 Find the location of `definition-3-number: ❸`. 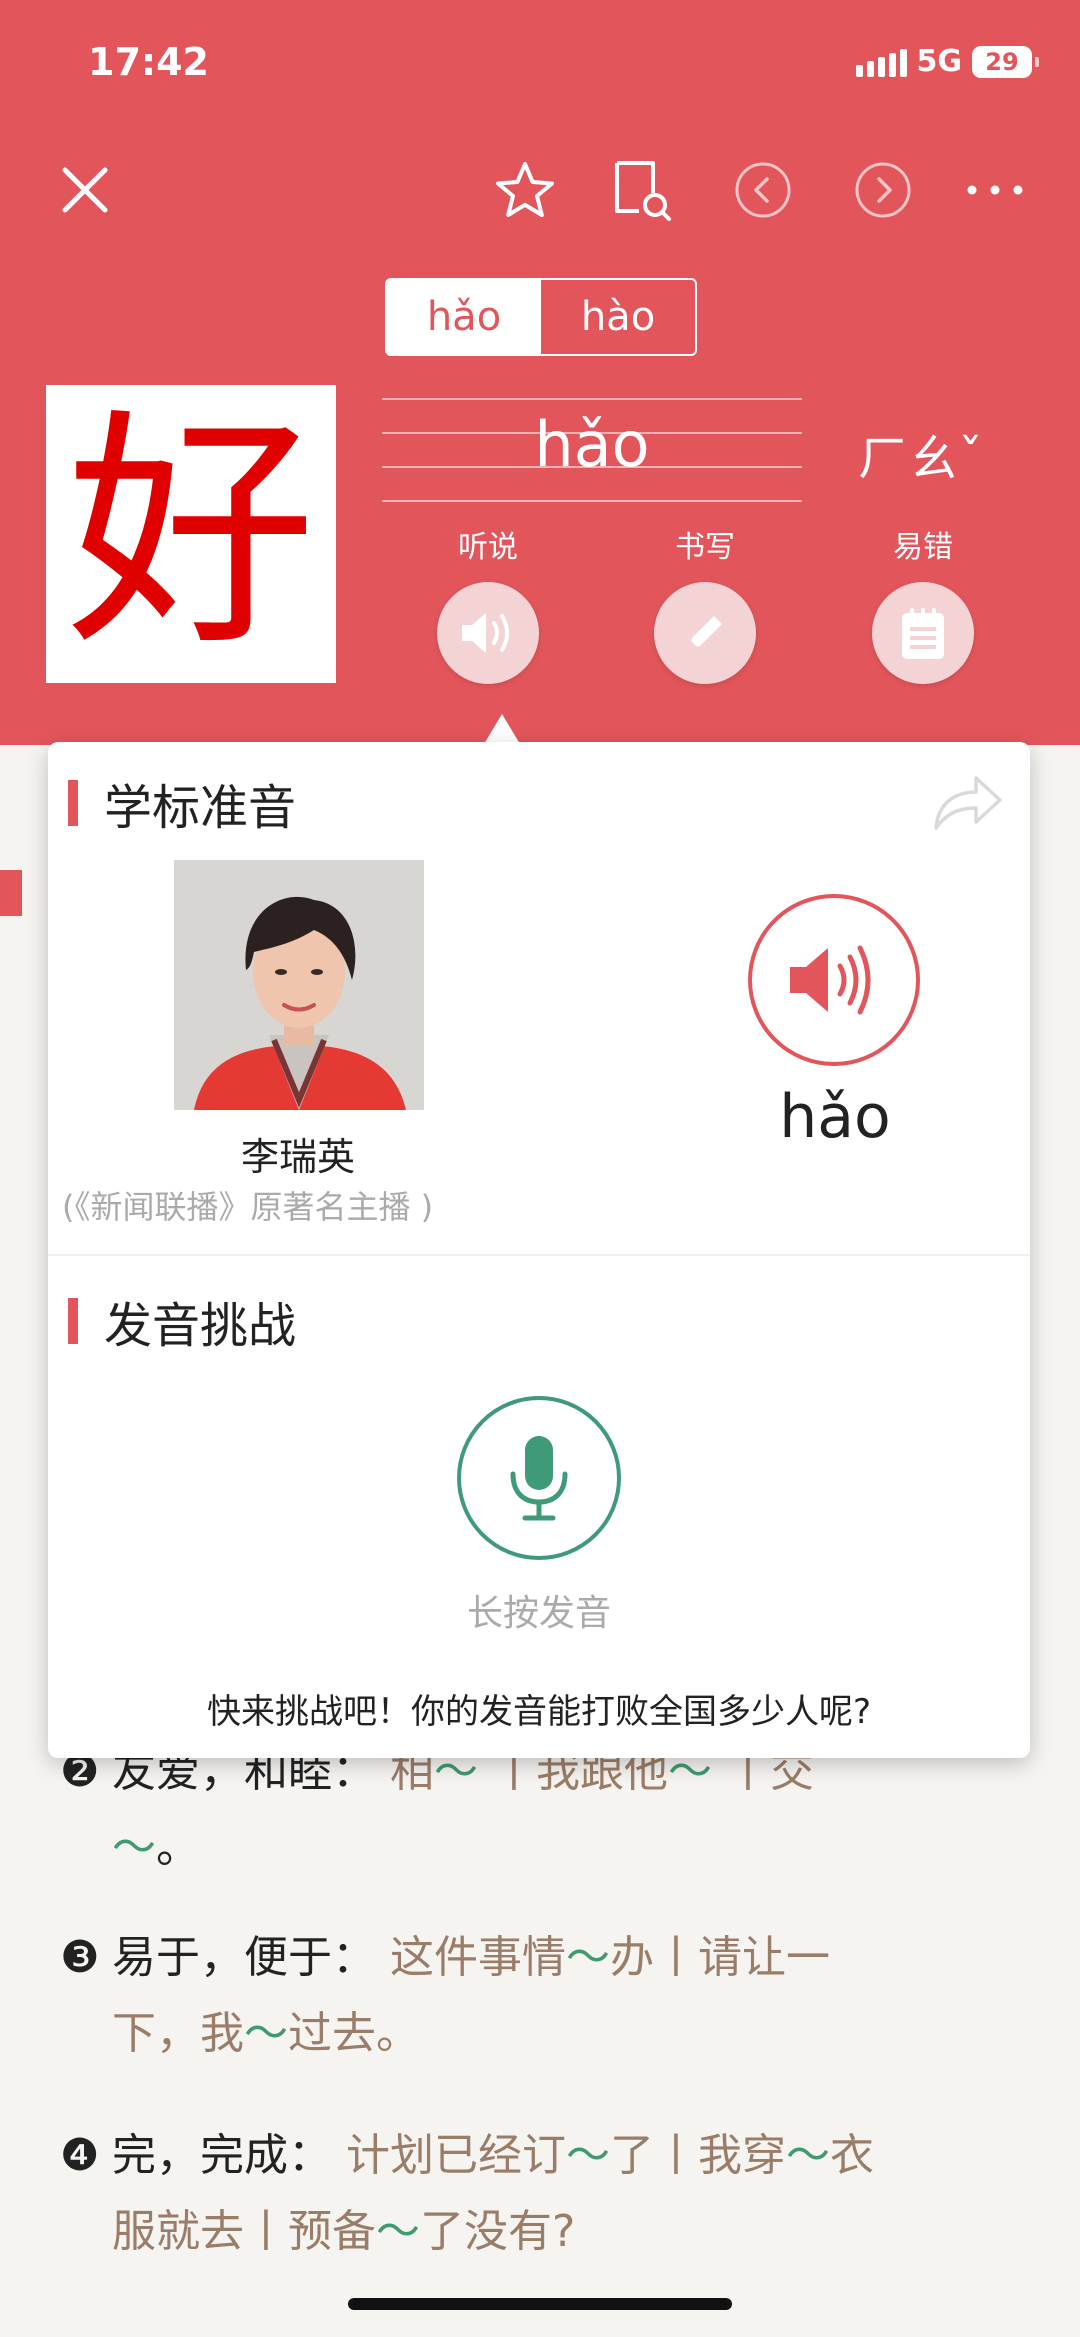

definition-3-number: ❸ is located at coordinates (80, 1957).